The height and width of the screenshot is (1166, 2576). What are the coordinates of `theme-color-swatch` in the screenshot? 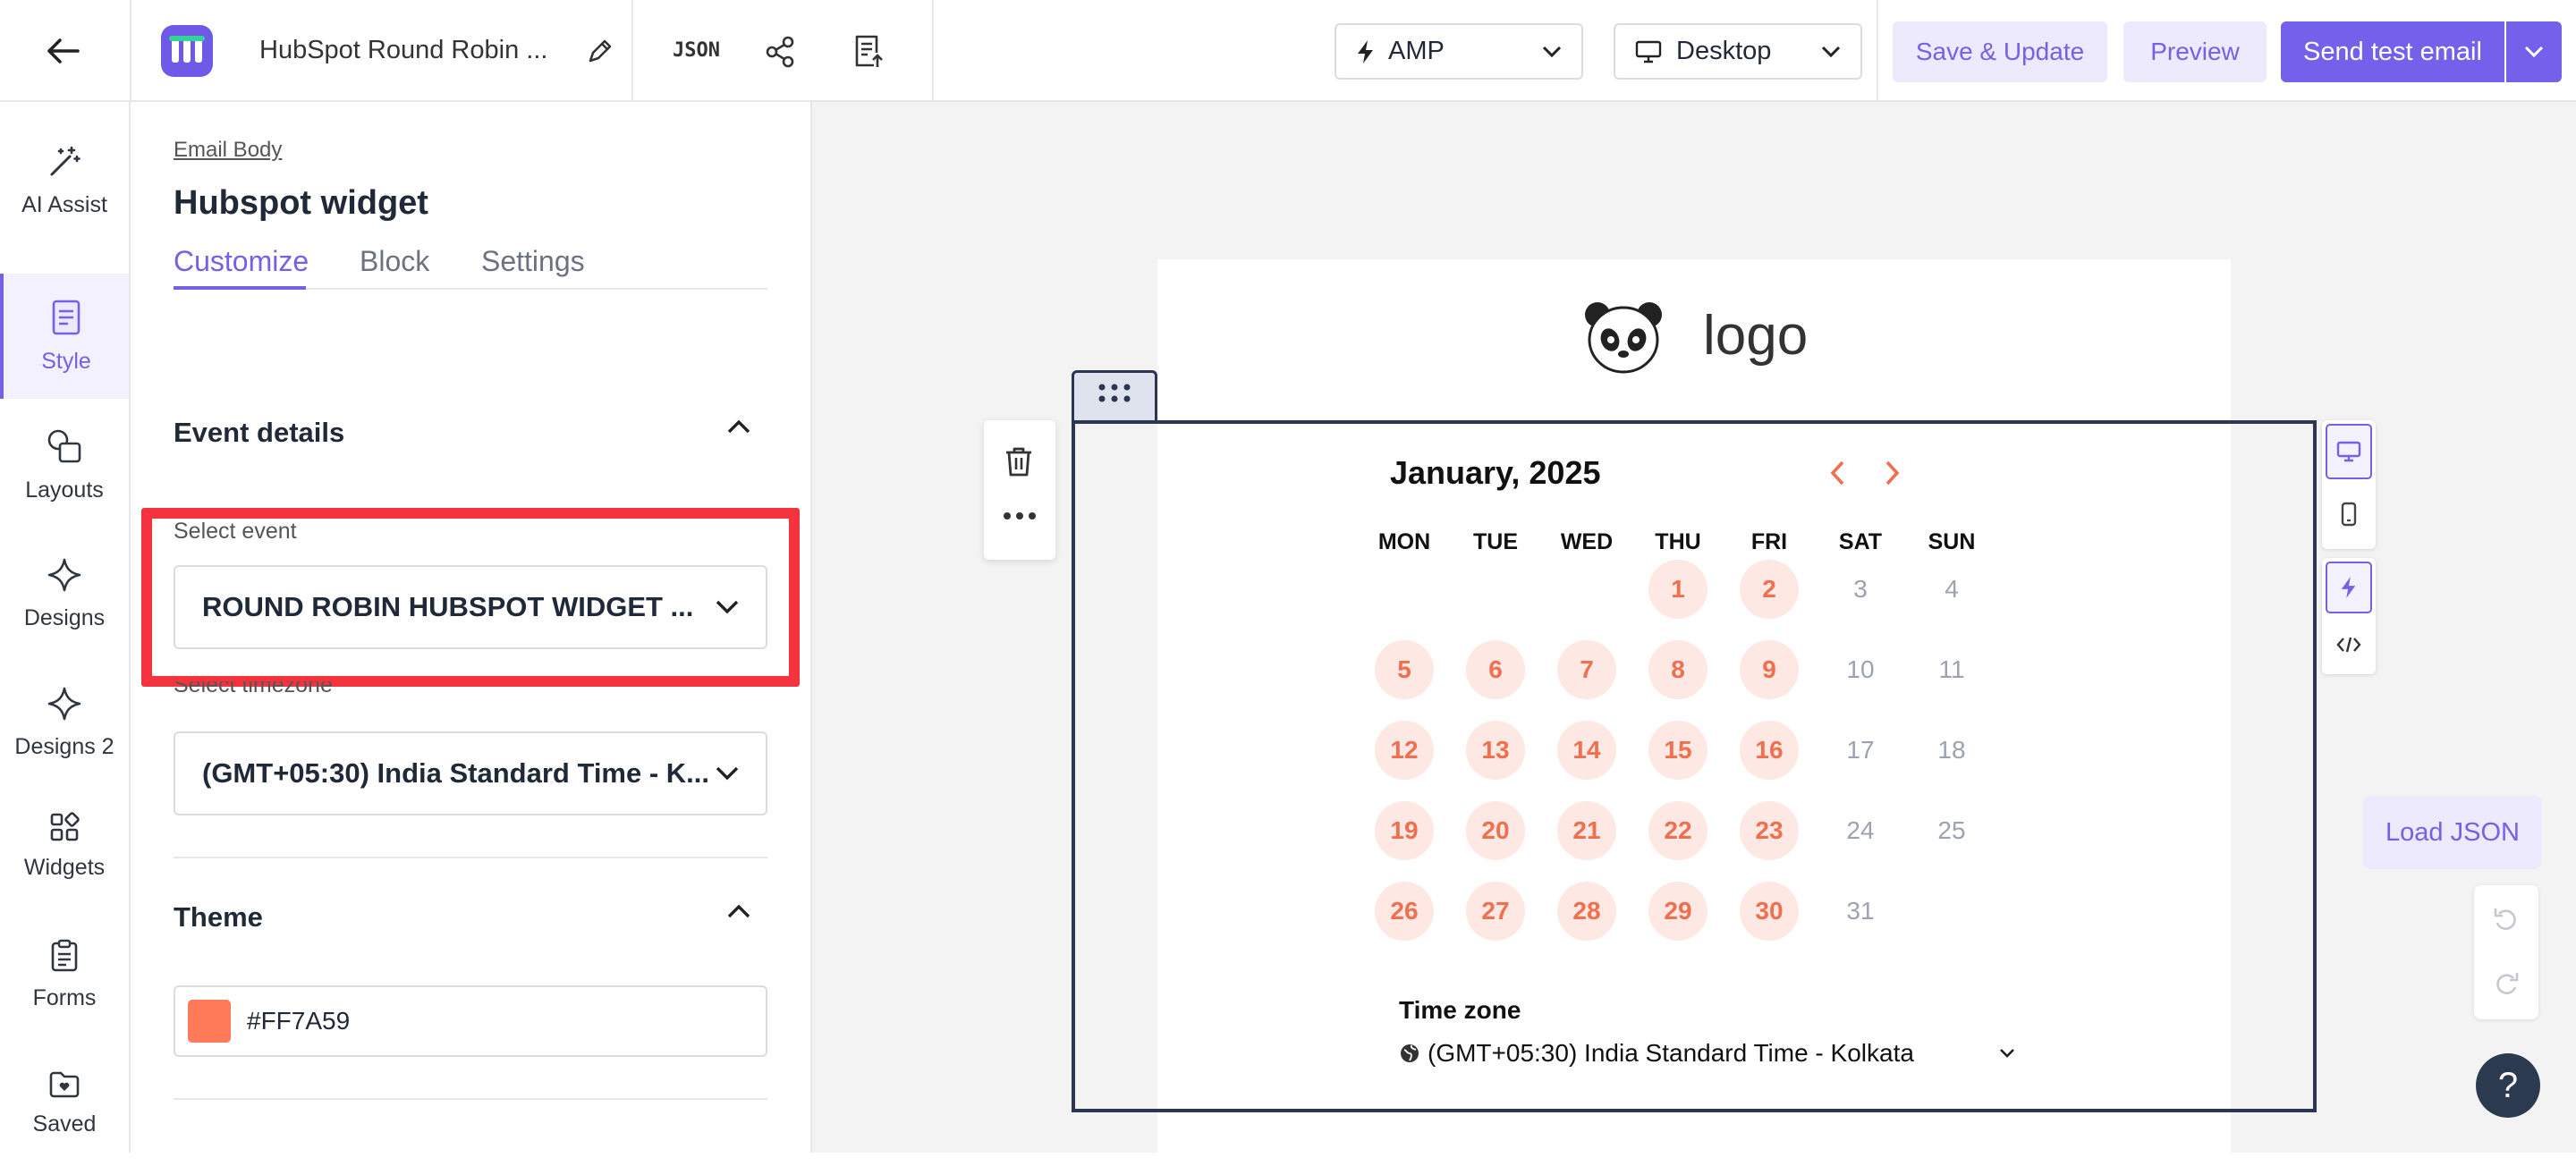 It's located at (209, 1021).